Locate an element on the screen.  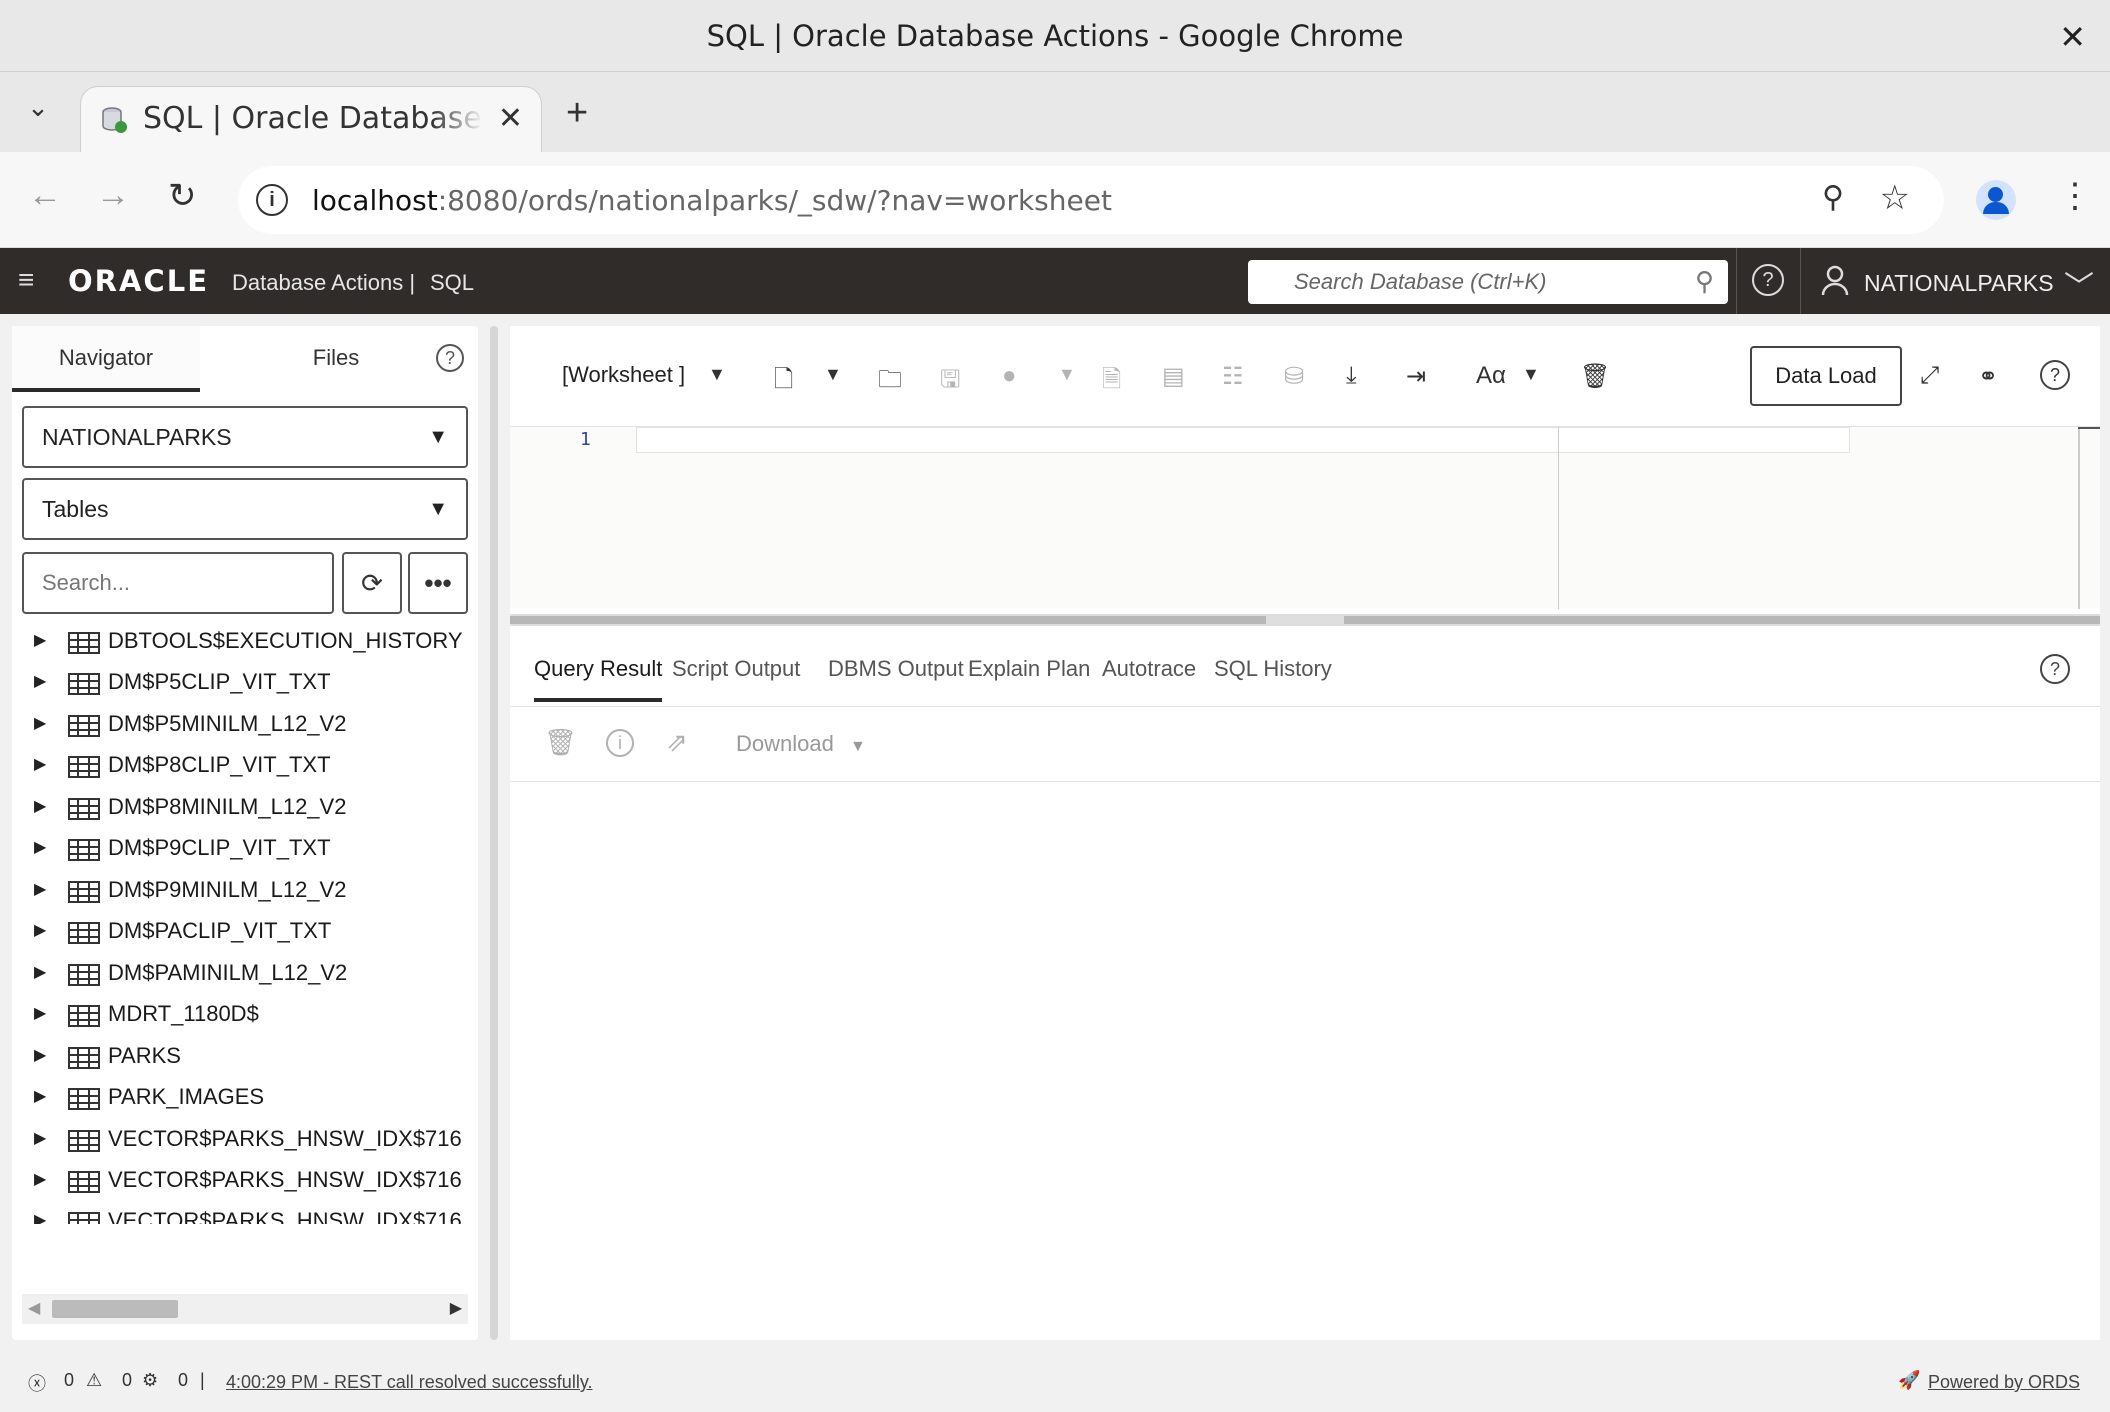
tab-navigator: Navigator is located at coordinates (106, 359).